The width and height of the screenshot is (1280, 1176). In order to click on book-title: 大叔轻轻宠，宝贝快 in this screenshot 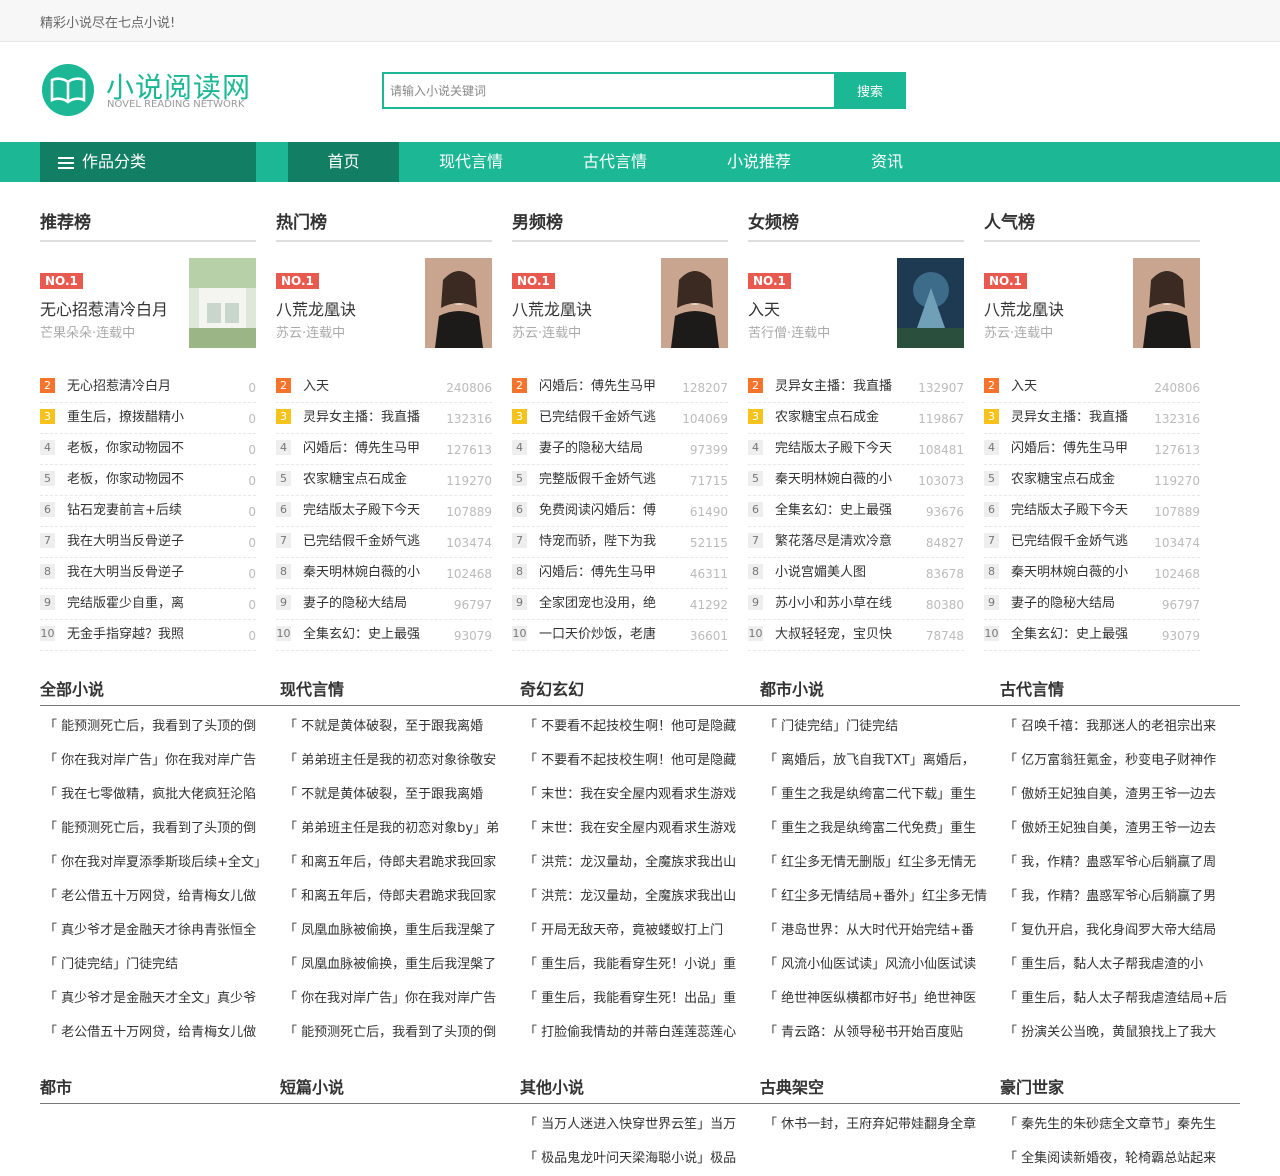, I will do `click(833, 634)`.